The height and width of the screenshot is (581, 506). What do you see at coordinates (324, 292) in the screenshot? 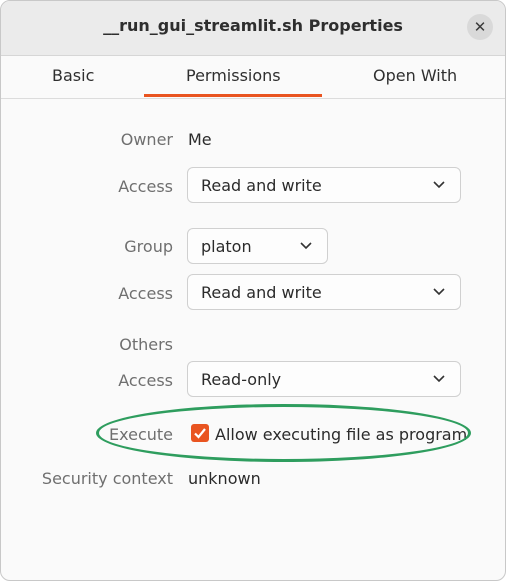
I see `group-access-dropdown: Read and write` at bounding box center [324, 292].